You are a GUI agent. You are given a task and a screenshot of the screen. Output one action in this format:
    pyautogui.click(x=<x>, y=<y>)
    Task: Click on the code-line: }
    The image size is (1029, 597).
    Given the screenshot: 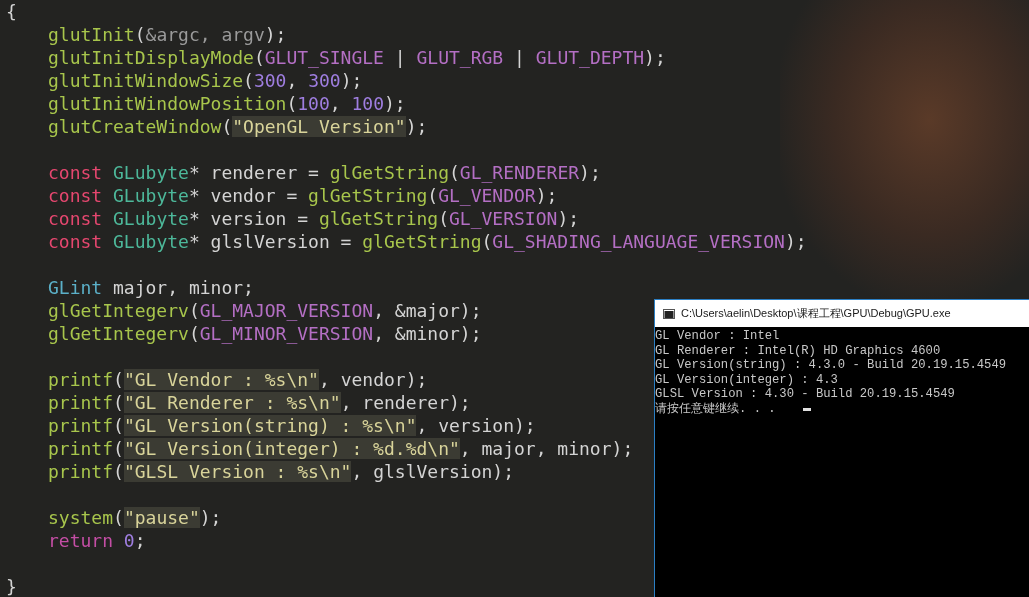 What is the action you would take?
    pyautogui.click(x=11, y=586)
    